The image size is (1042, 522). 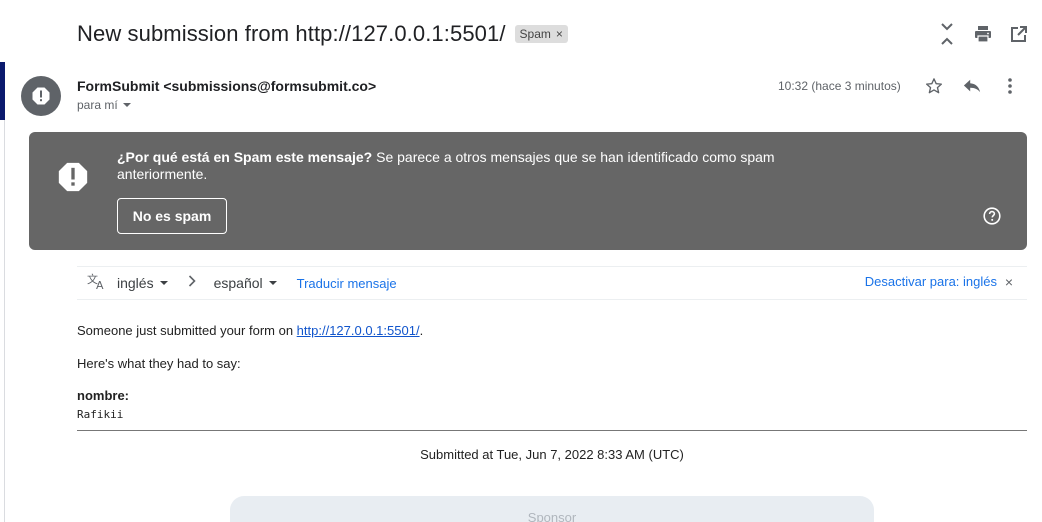 I want to click on recipient-details: para mí, so click(x=104, y=105).